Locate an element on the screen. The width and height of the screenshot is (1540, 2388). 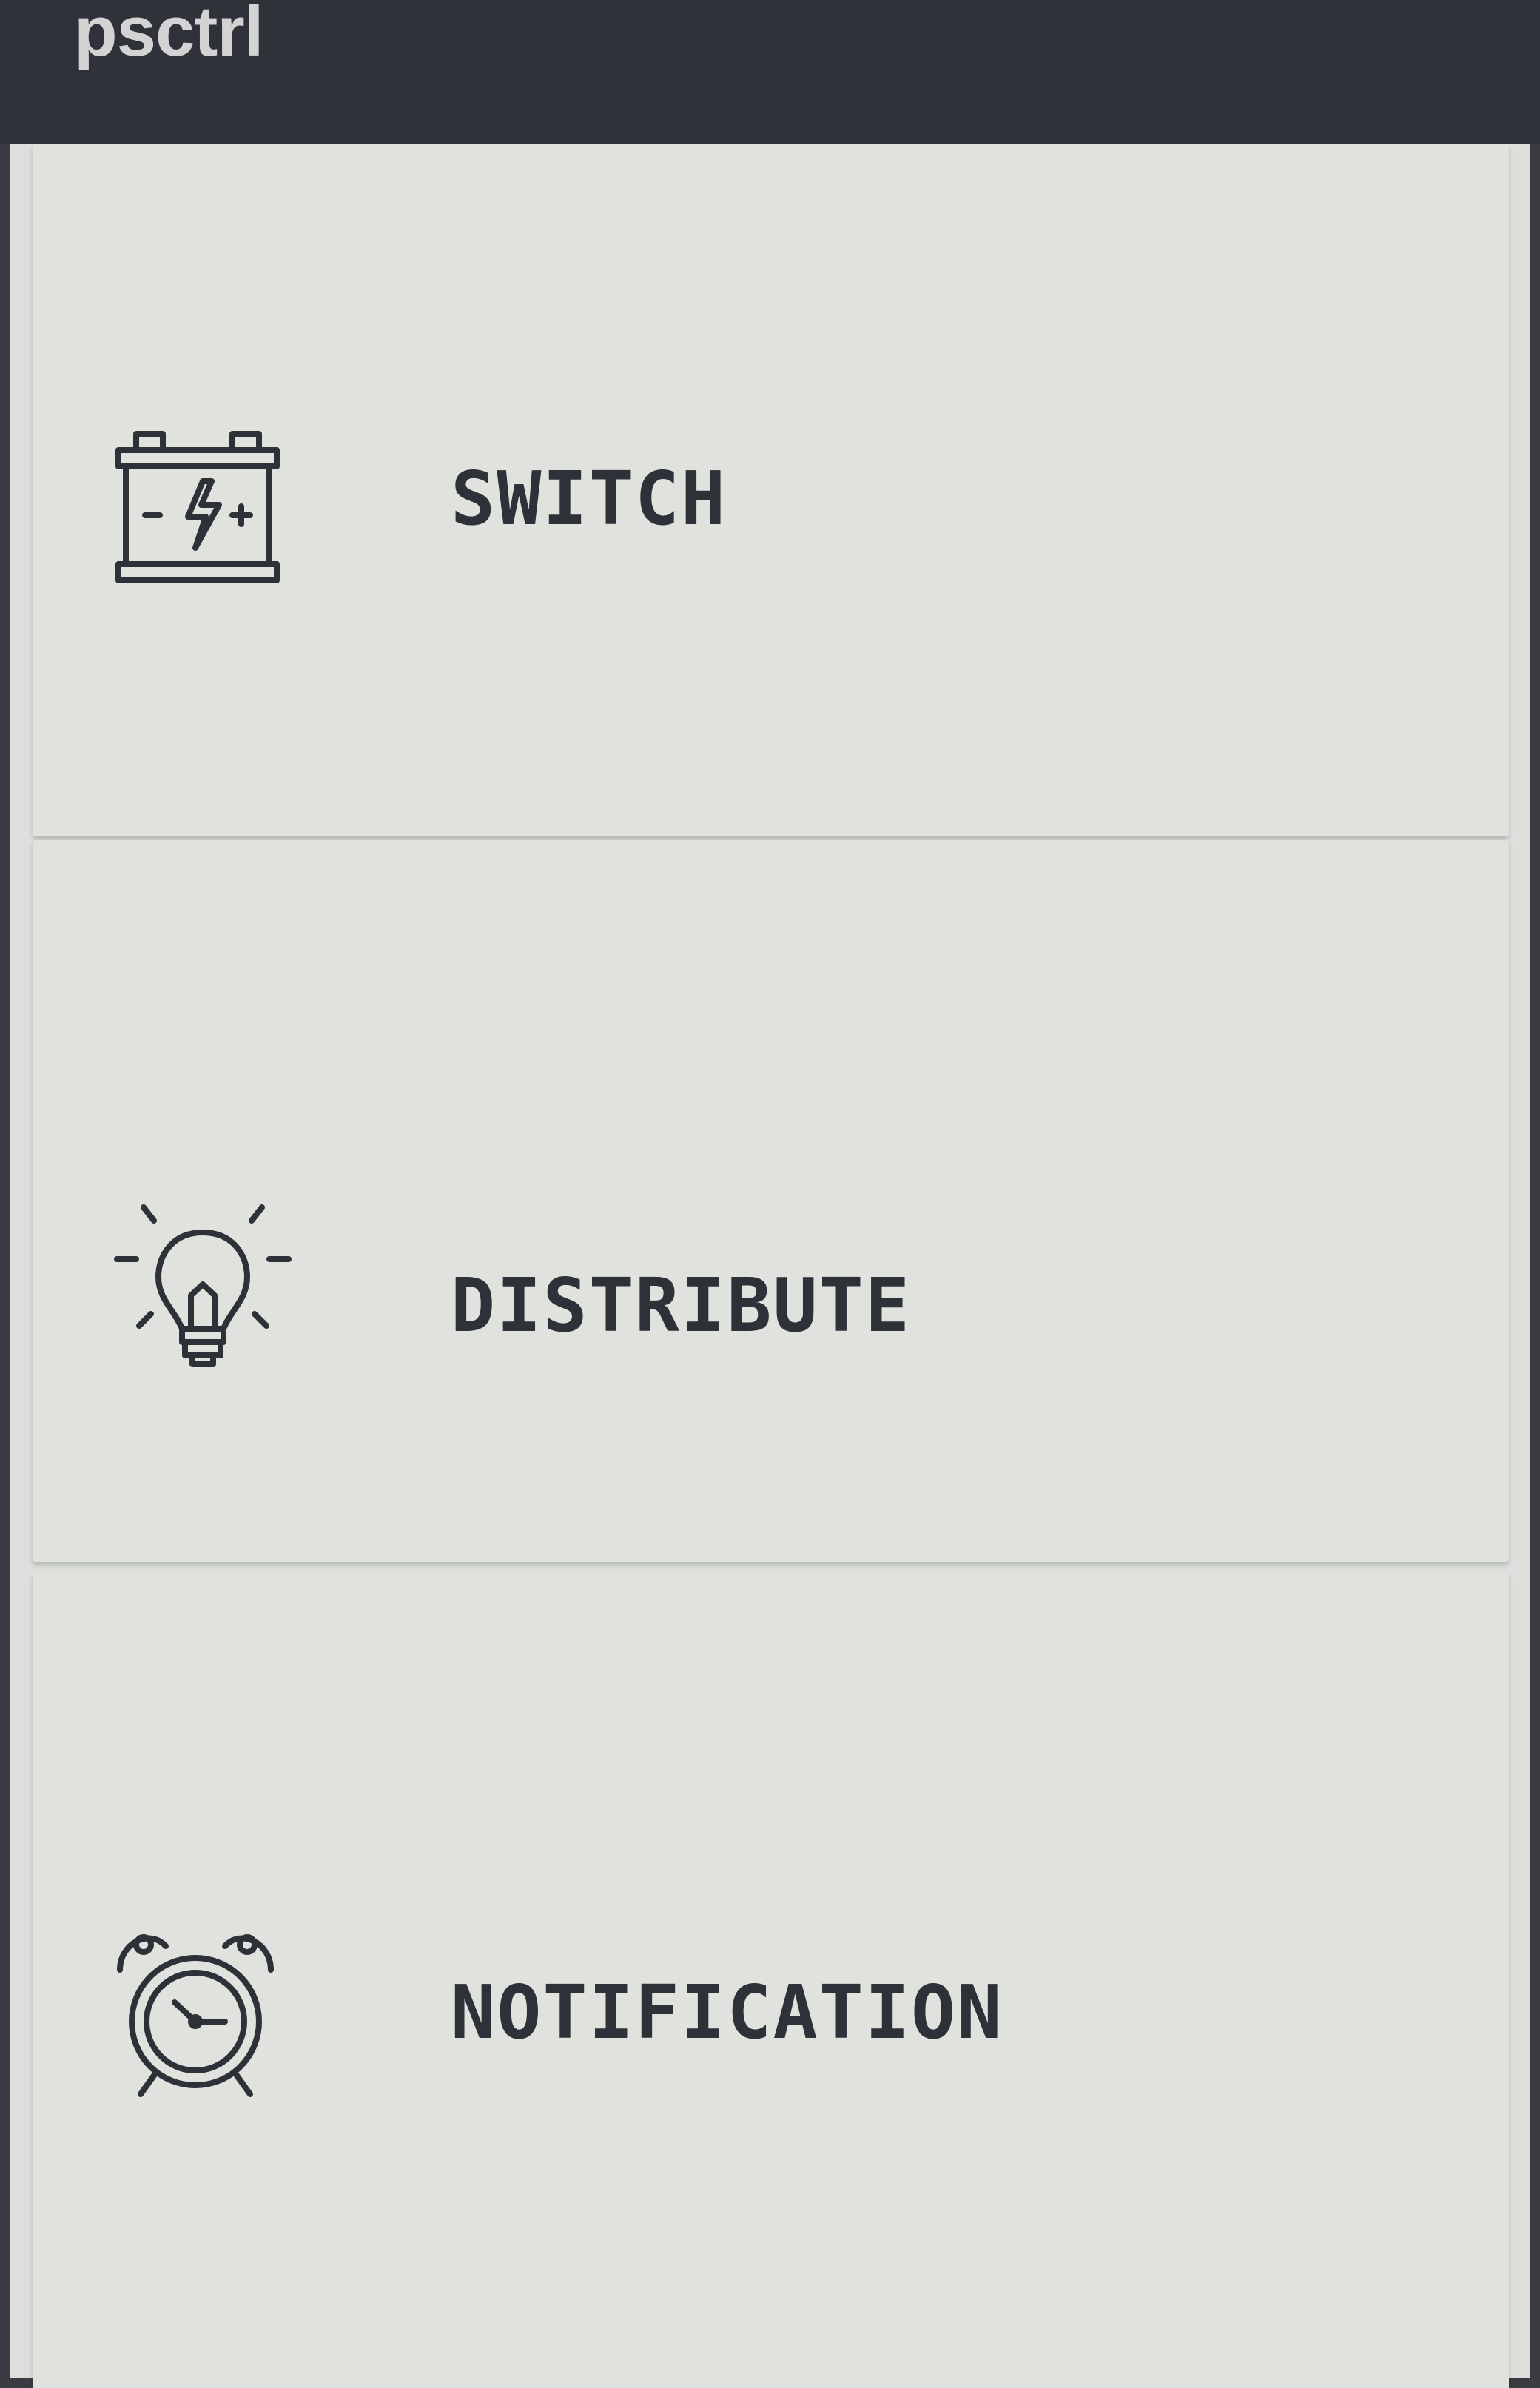
screen-bezel-right is located at coordinates (1535, 1266).